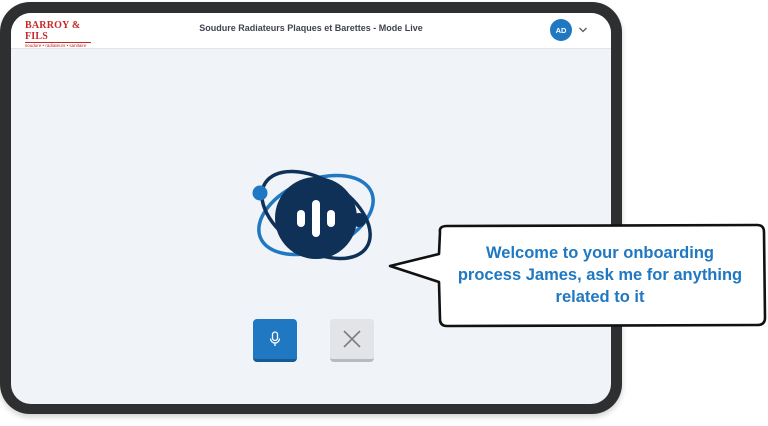  I want to click on microphone-button, so click(275, 340).